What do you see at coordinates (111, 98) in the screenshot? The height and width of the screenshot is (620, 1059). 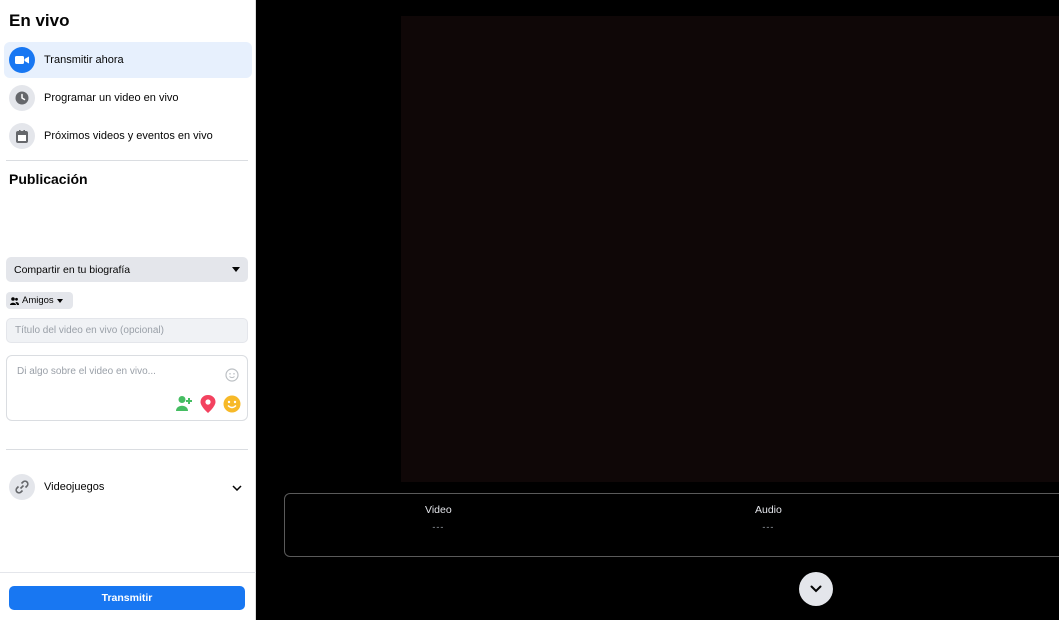 I see `nav-item-label: Programar un video en vivo` at bounding box center [111, 98].